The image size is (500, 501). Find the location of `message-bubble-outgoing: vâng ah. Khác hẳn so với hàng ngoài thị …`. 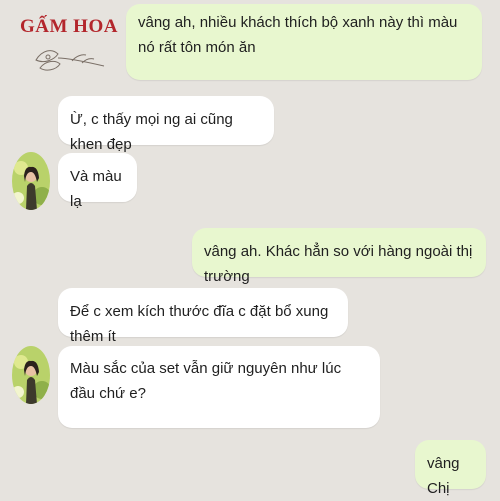

message-bubble-outgoing: vâng ah. Khác hẳn so với hàng ngoài thị … is located at coordinates (339, 256).